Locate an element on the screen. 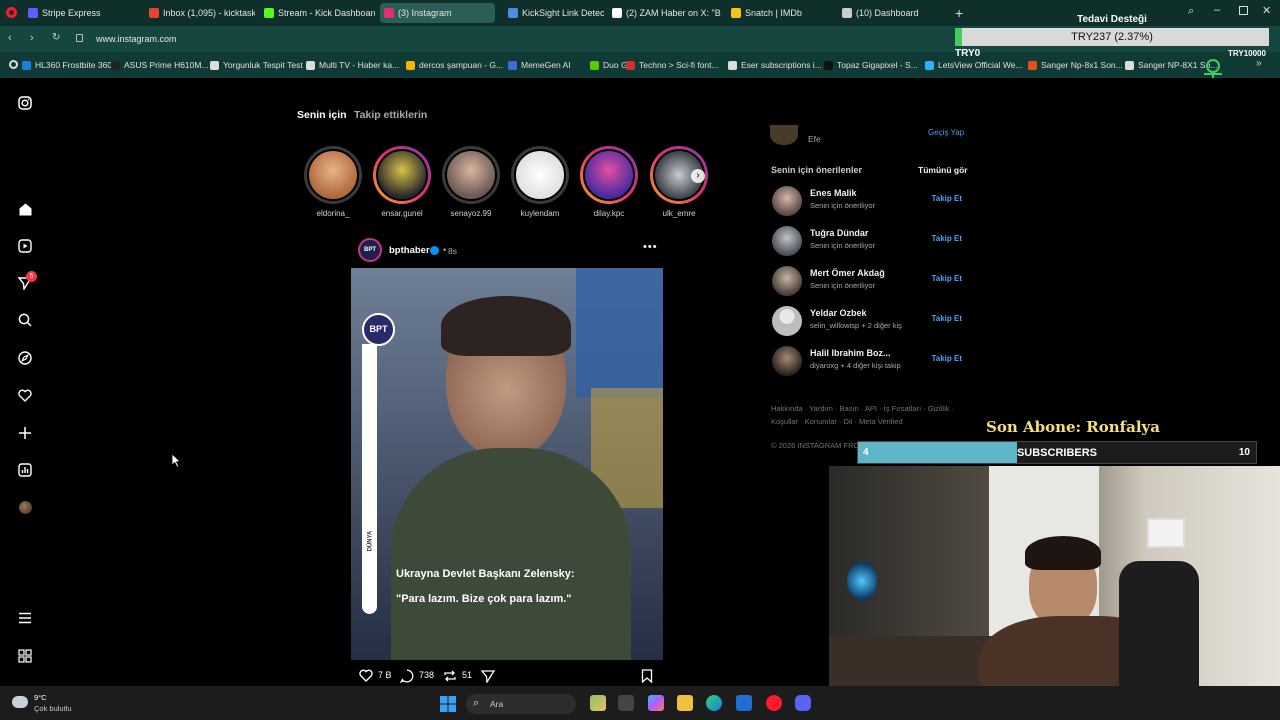 The image size is (1280, 720). new-tab-icon: + is located at coordinates (959, 13).